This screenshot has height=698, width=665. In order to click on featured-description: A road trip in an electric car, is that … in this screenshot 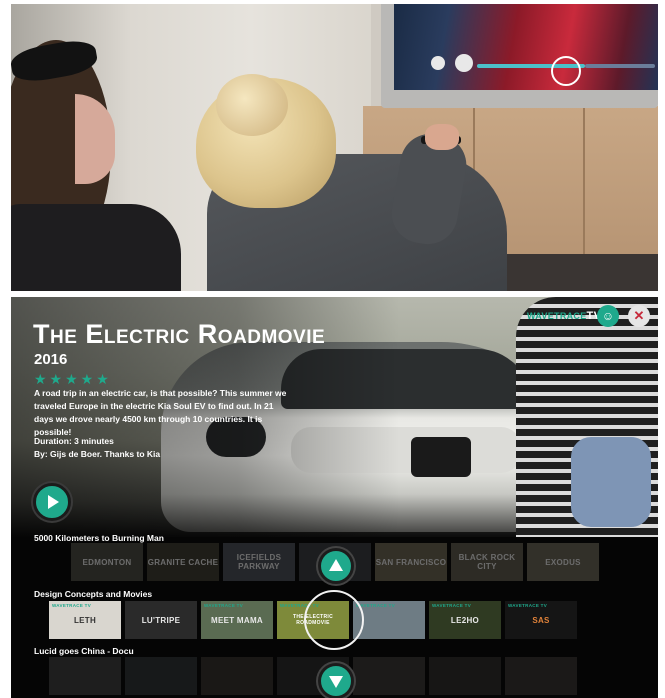, I will do `click(160, 412)`.